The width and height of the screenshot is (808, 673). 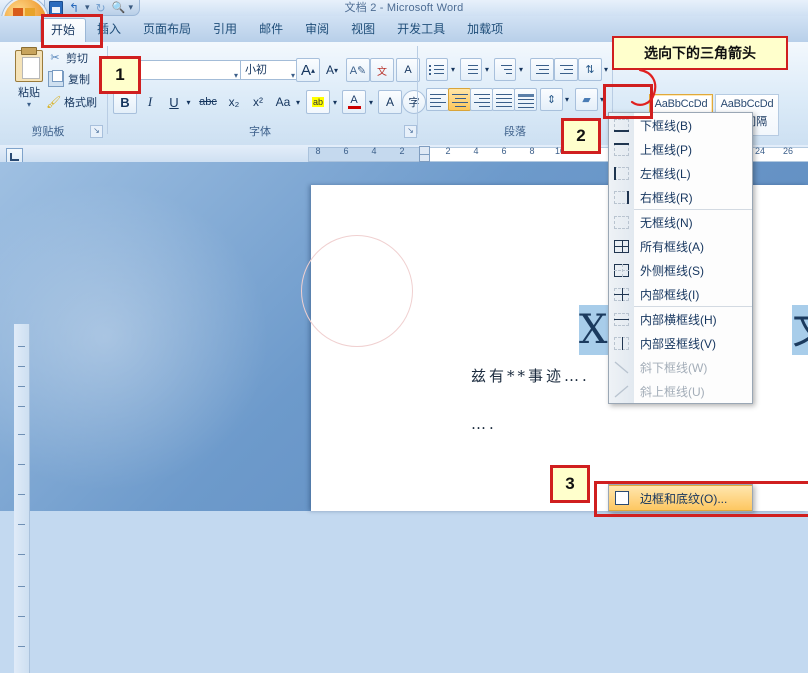 What do you see at coordinates (670, 294) in the screenshot?
I see `menu-label-border-inside: 内部框线(I)` at bounding box center [670, 294].